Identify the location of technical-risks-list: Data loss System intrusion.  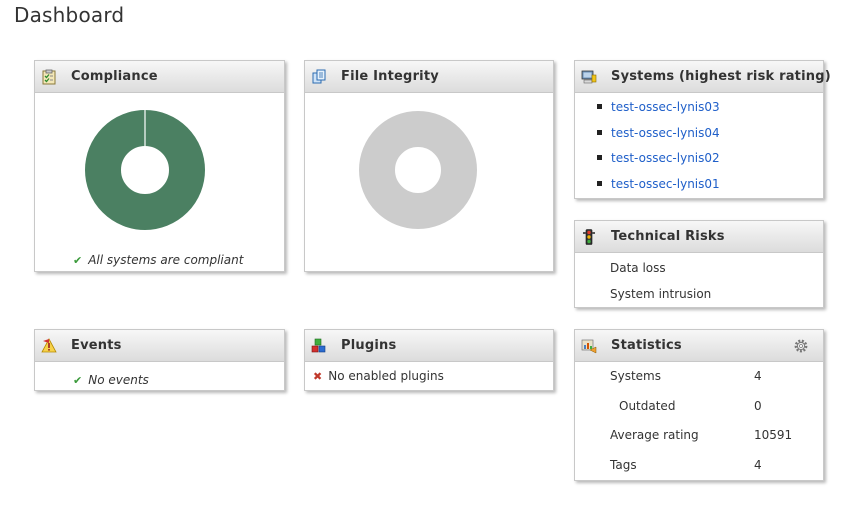
(699, 282).